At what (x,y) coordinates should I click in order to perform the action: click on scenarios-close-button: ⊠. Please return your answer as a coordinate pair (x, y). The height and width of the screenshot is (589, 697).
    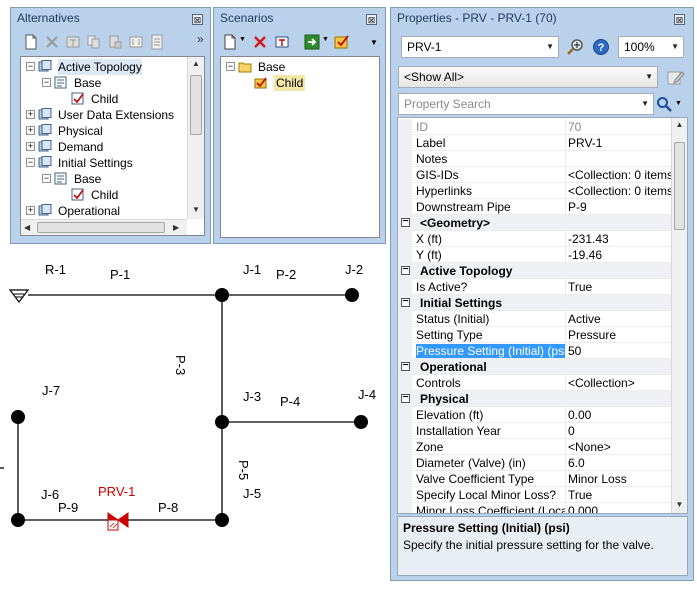
    Looking at the image, I should click on (371, 19).